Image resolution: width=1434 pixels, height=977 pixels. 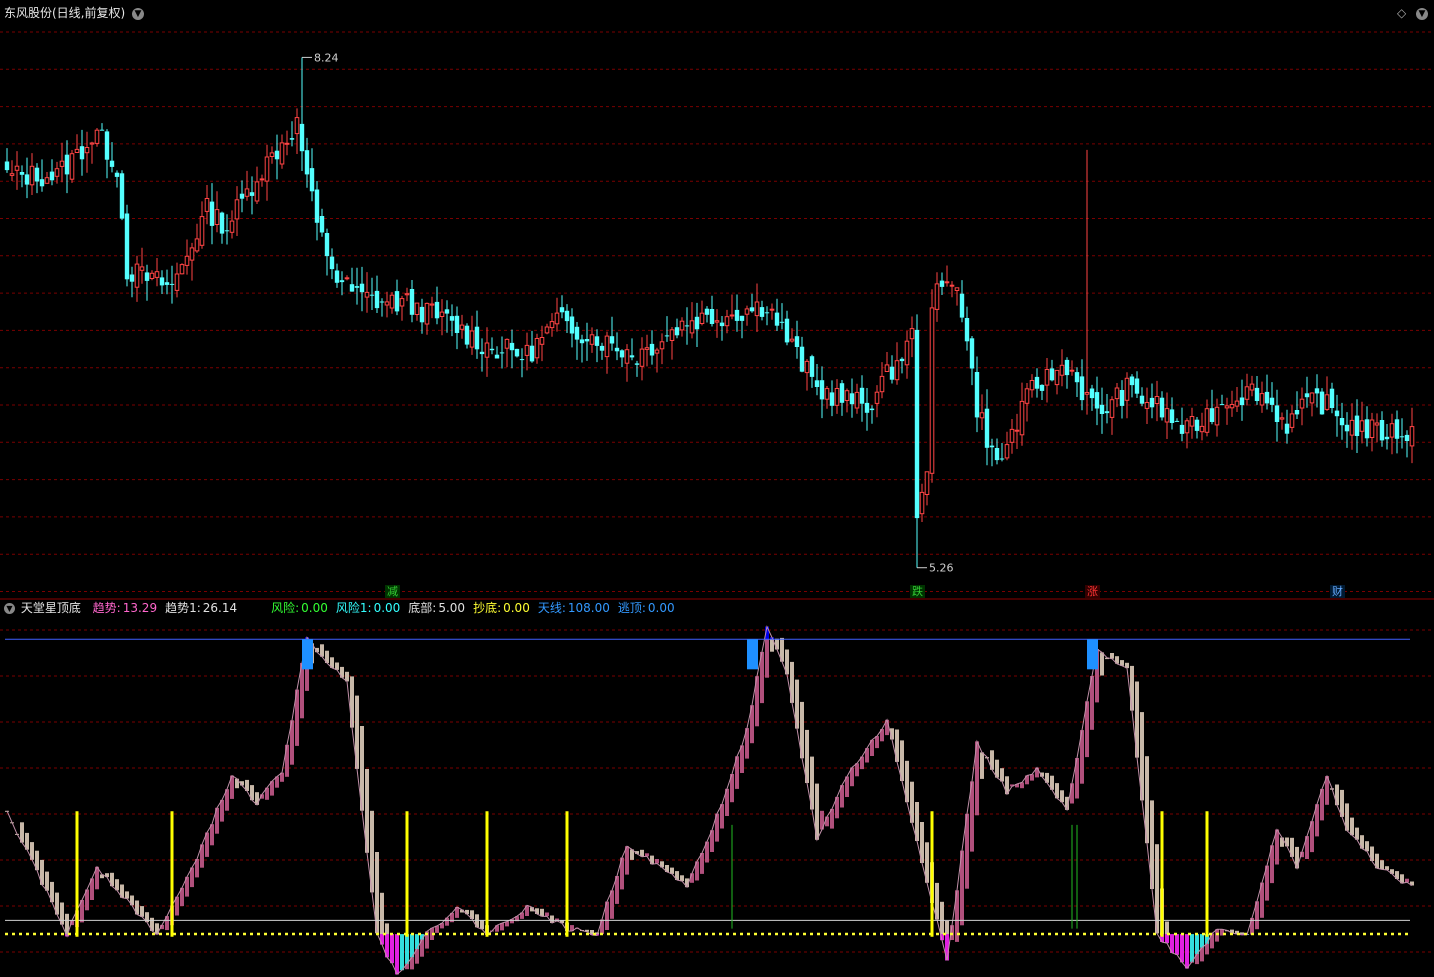 I want to click on indicator-value-label: 趋势:, so click(x=106, y=608).